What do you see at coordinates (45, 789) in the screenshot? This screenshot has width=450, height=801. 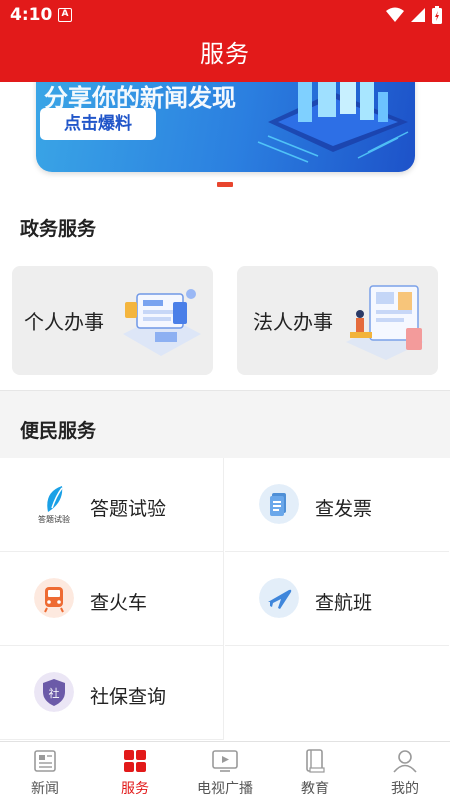 I see `nav-news-label: 新闻` at bounding box center [45, 789].